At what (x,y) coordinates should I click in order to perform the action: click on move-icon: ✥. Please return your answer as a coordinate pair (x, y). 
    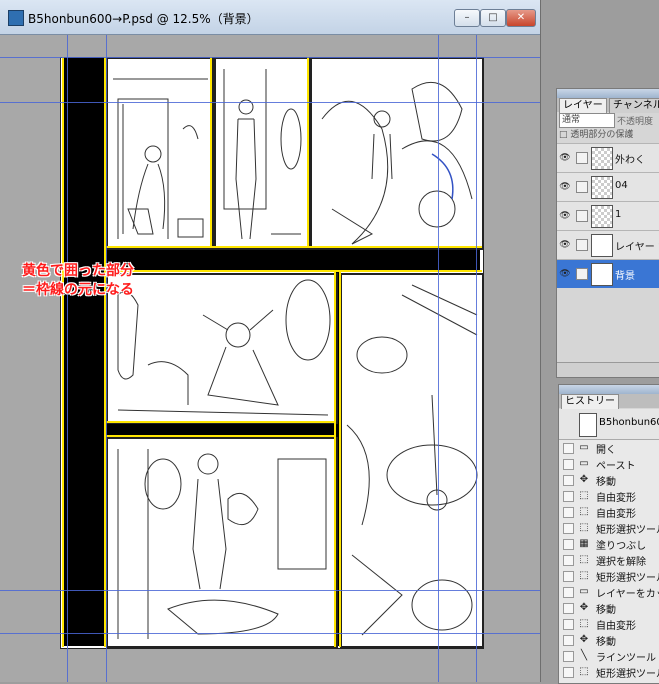
    Looking at the image, I should click on (584, 607).